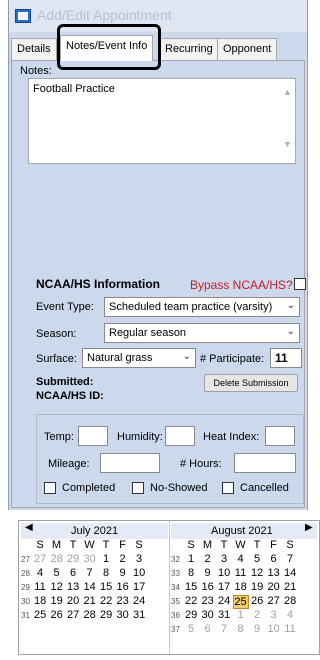 The height and width of the screenshot is (660, 320). Describe the element at coordinates (286, 358) in the screenshot. I see `participate-input: 11` at that location.